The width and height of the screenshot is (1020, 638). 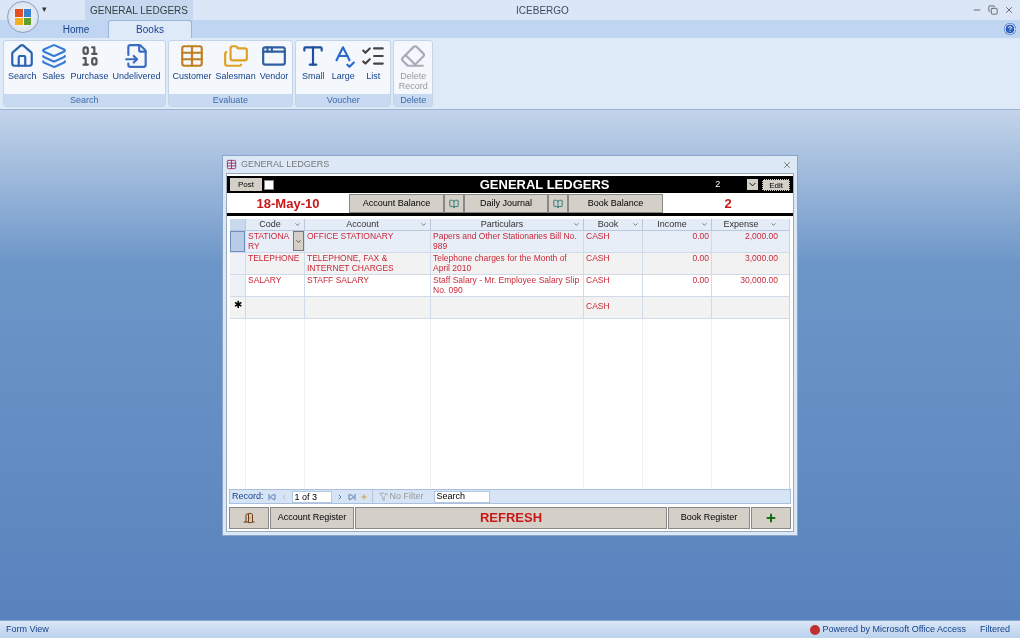 I want to click on table-cell-text: OFFICE STATIONARY, so click(x=350, y=237).